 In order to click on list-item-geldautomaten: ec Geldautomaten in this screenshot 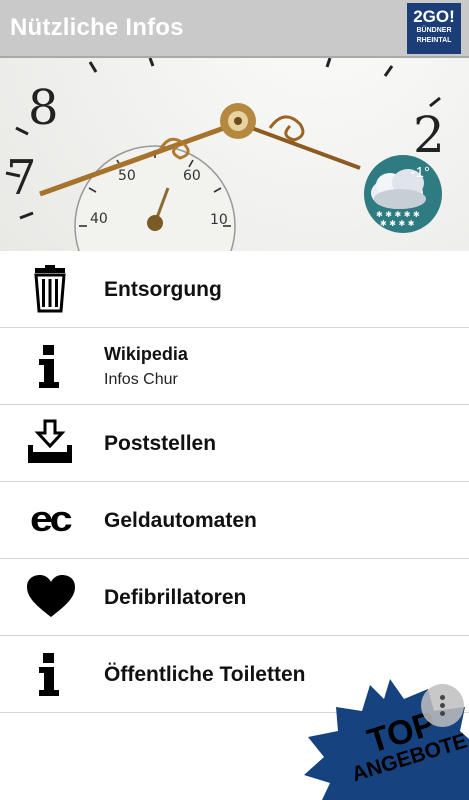, I will do `click(234, 520)`.